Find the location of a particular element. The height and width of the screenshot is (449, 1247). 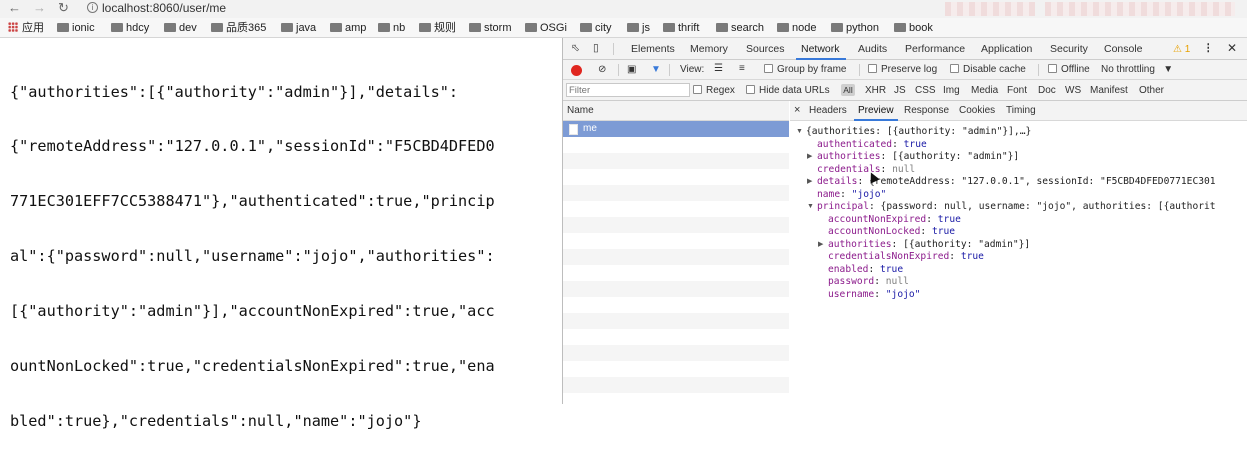

record-icon is located at coordinates (576, 70).